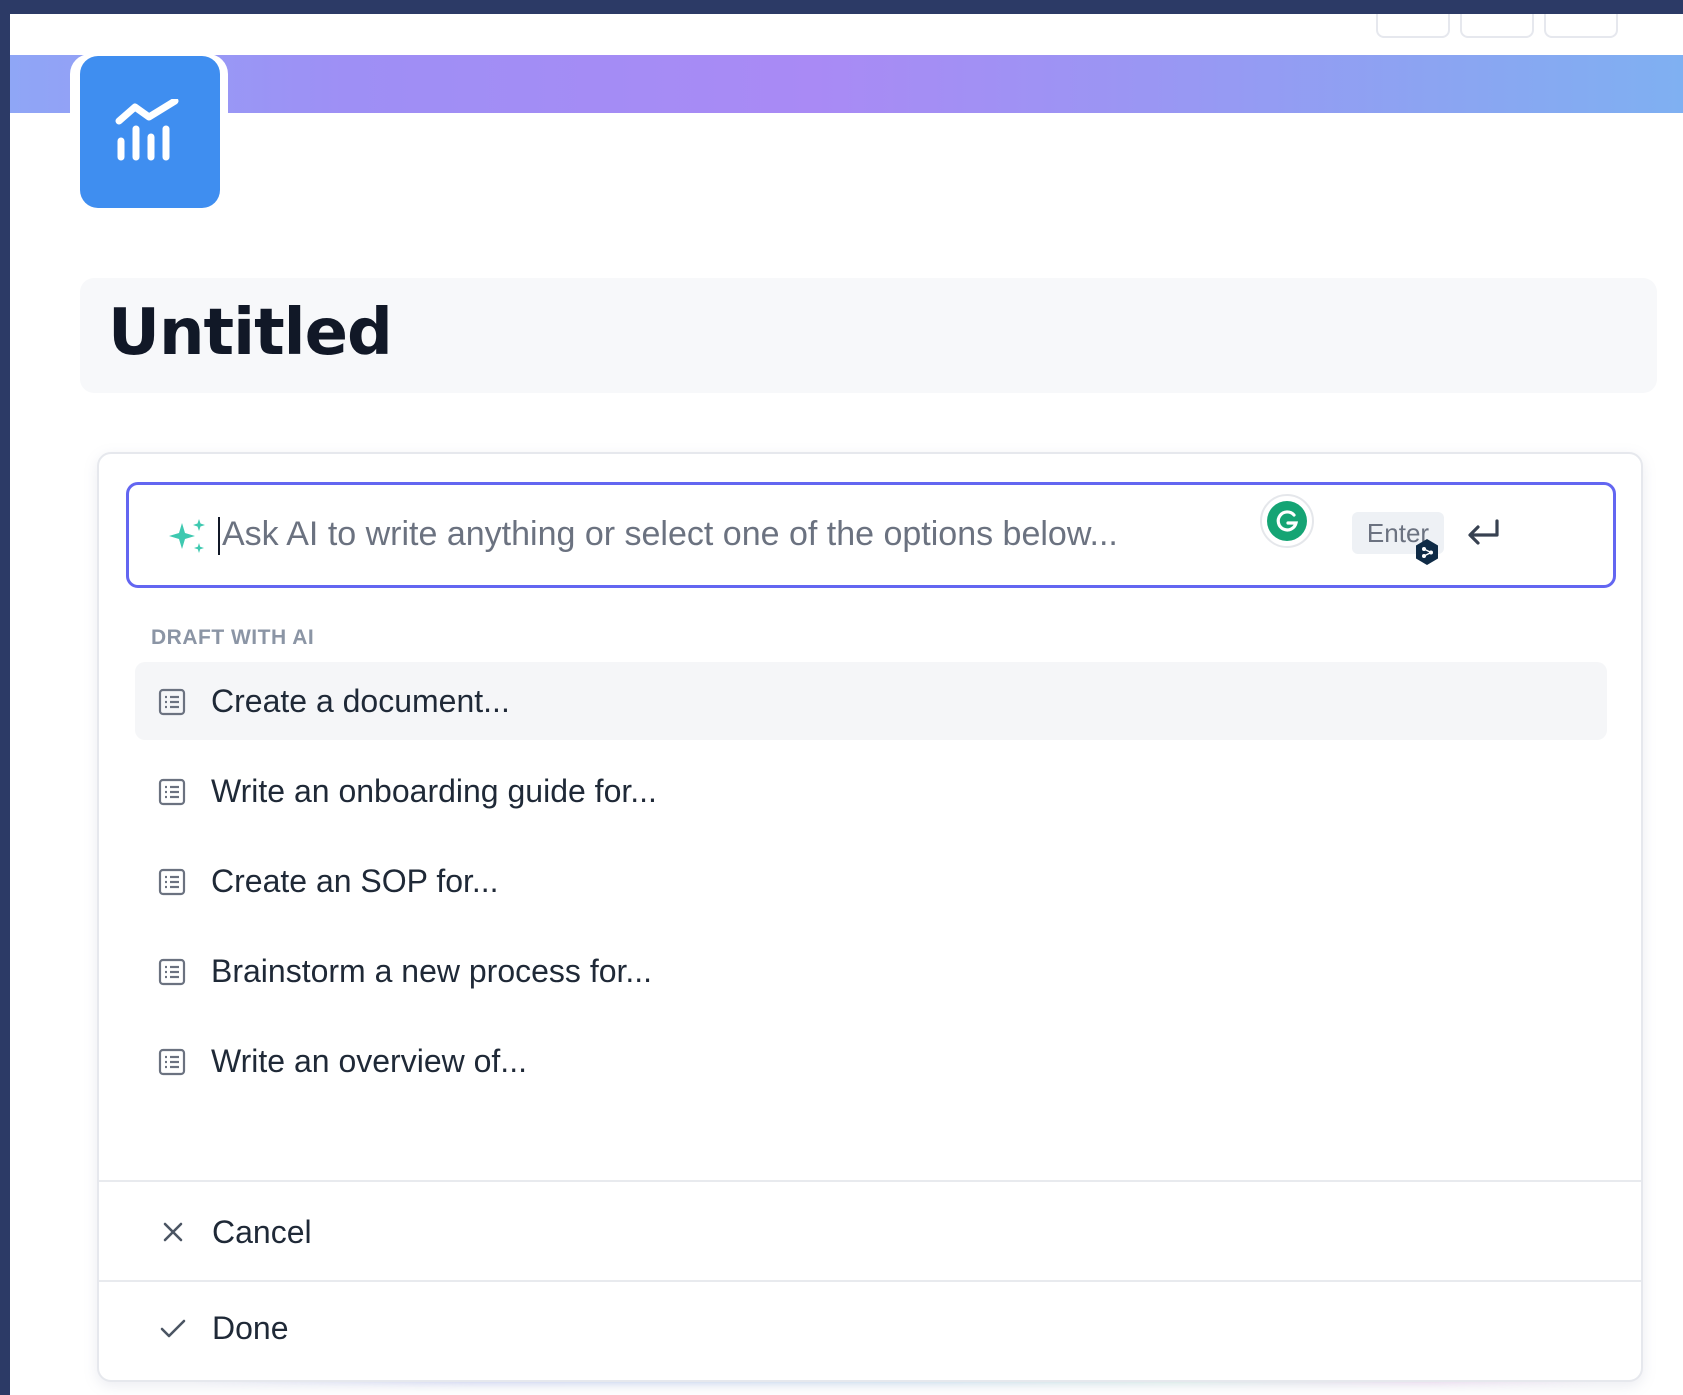  I want to click on check-icon, so click(173, 1328).